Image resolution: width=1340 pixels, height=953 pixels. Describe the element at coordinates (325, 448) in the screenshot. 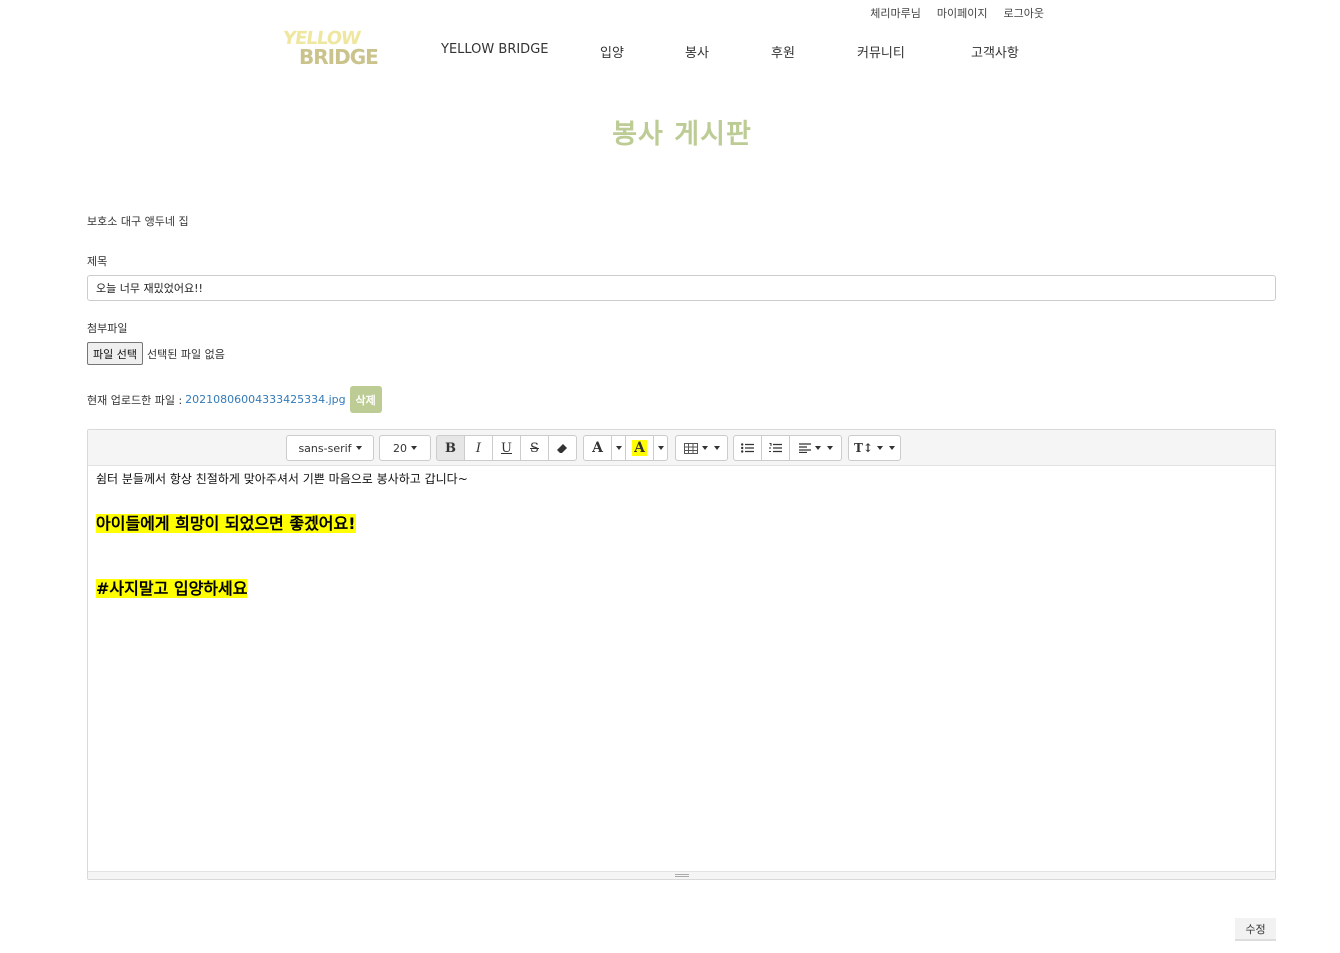

I see `font-family-value: sans-serif` at that location.